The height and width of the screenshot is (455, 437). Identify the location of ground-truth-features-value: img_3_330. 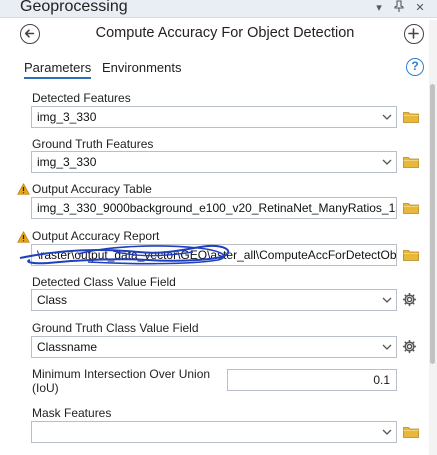
(67, 162).